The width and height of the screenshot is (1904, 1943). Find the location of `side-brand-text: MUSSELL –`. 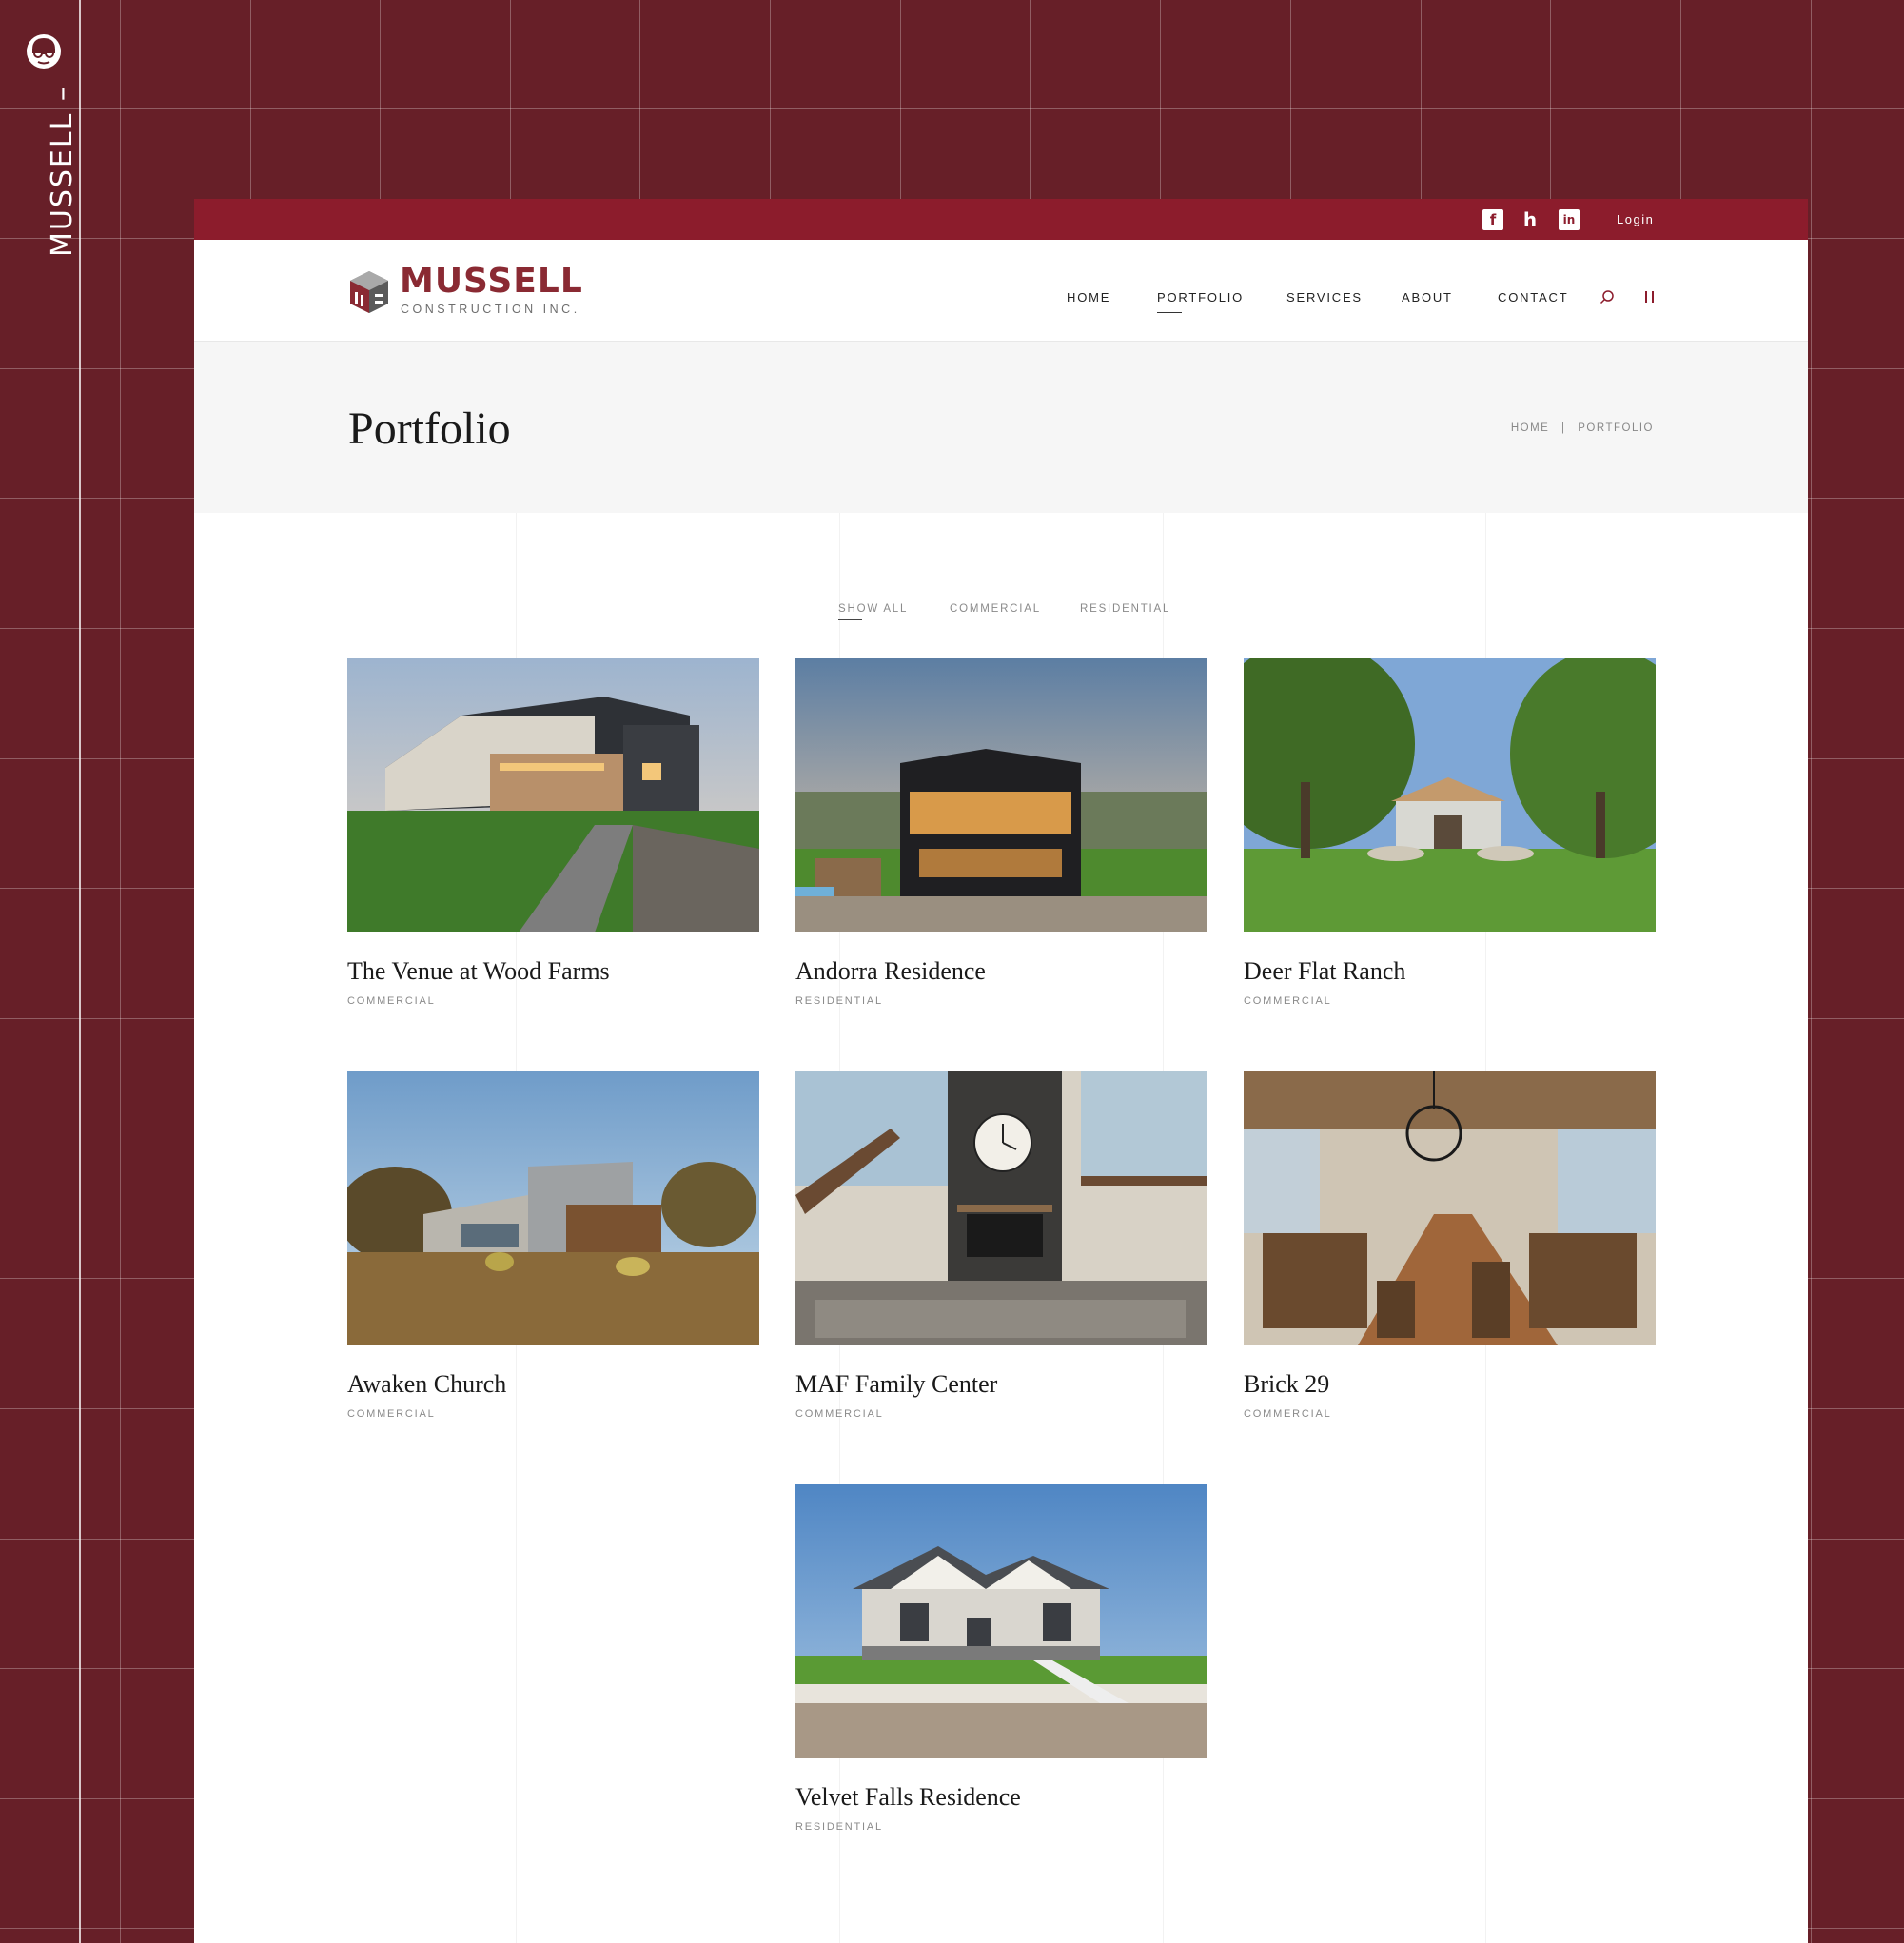

side-brand-text: MUSSELL – is located at coordinates (62, 171).